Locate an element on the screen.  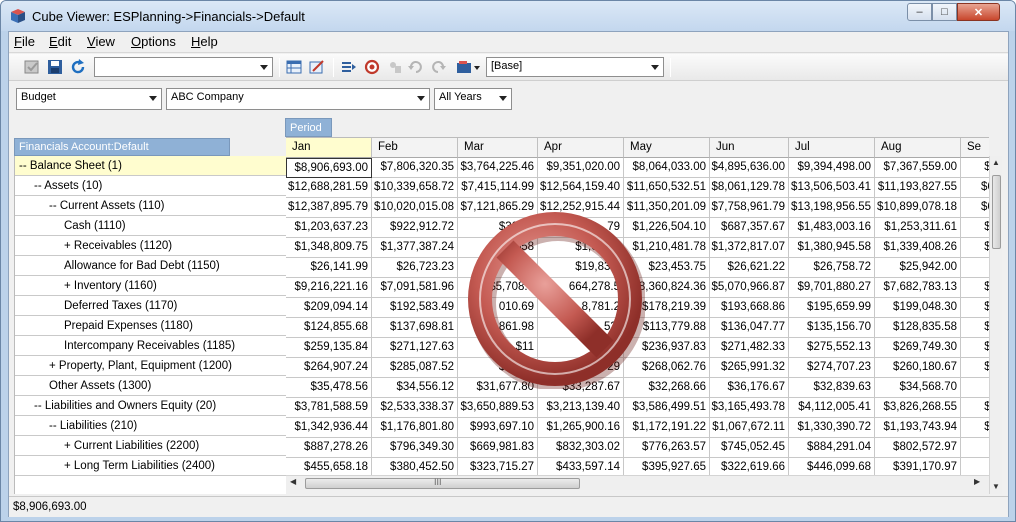
vertical-scroll-thumb is located at coordinates (996, 212).